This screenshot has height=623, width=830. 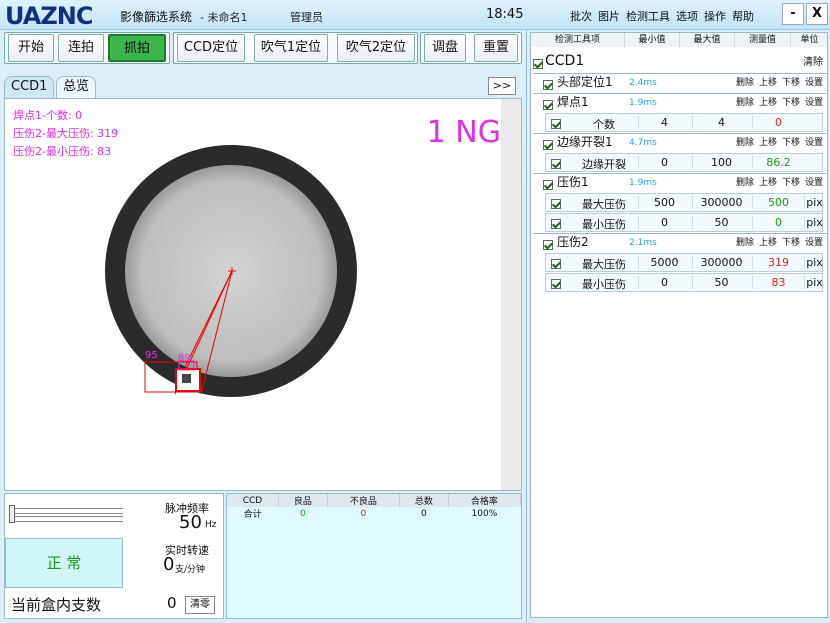 I want to click on user-role: 管理员, so click(x=306, y=17).